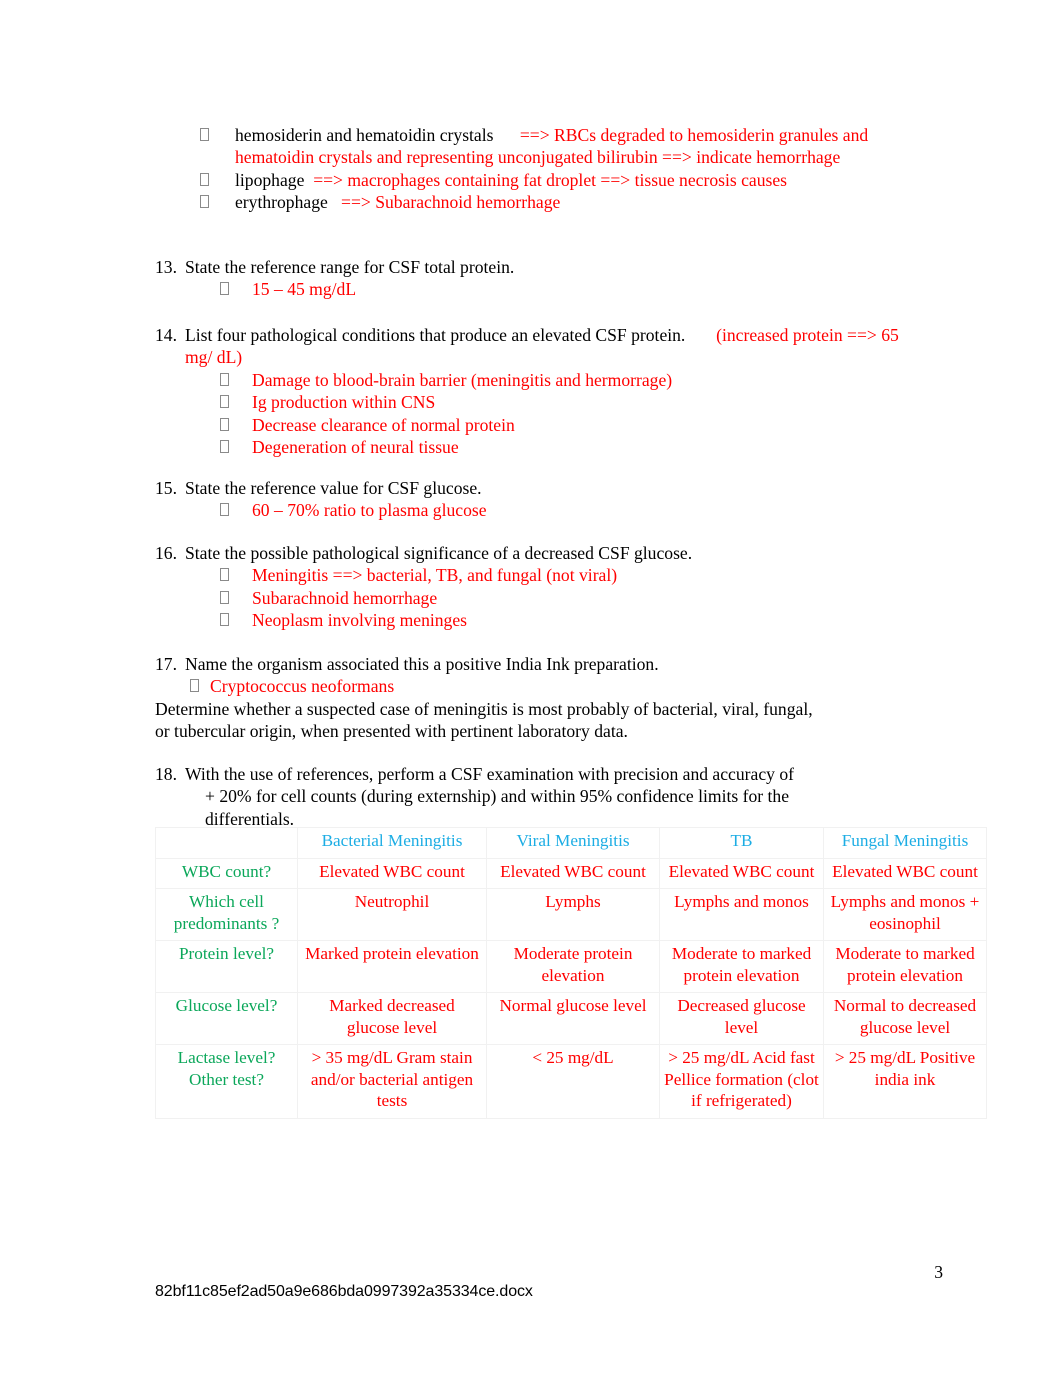 Image resolution: width=1062 pixels, height=1376 pixels. I want to click on list-item: Subarachnoid hemorrhage, so click(567, 598).